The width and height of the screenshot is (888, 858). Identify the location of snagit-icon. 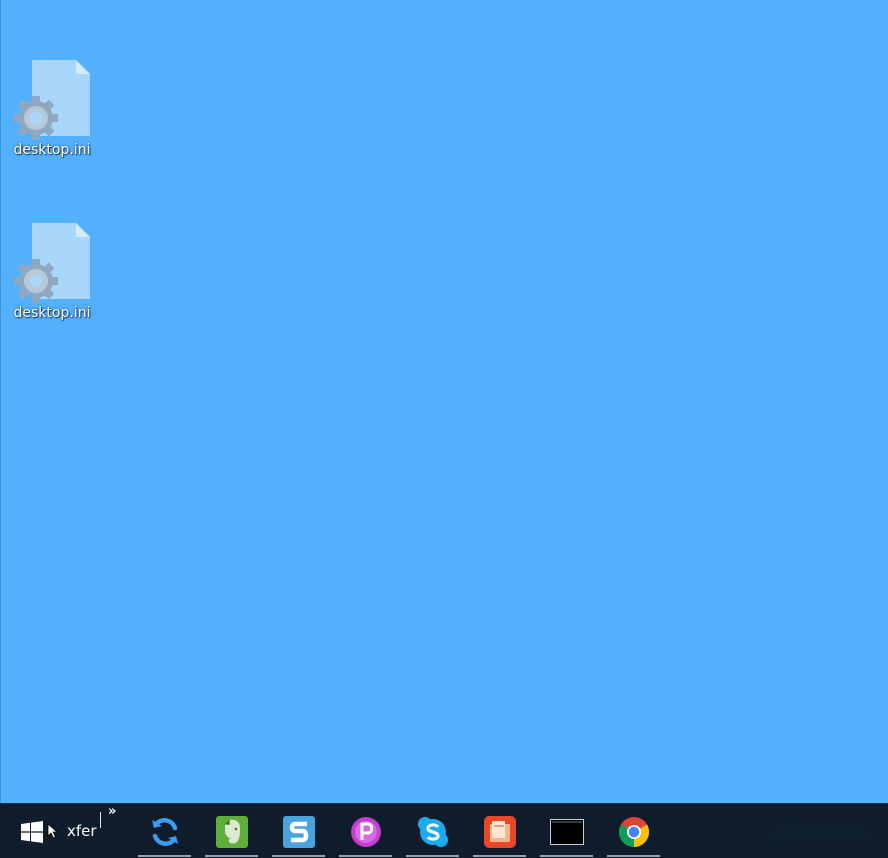
(298, 831).